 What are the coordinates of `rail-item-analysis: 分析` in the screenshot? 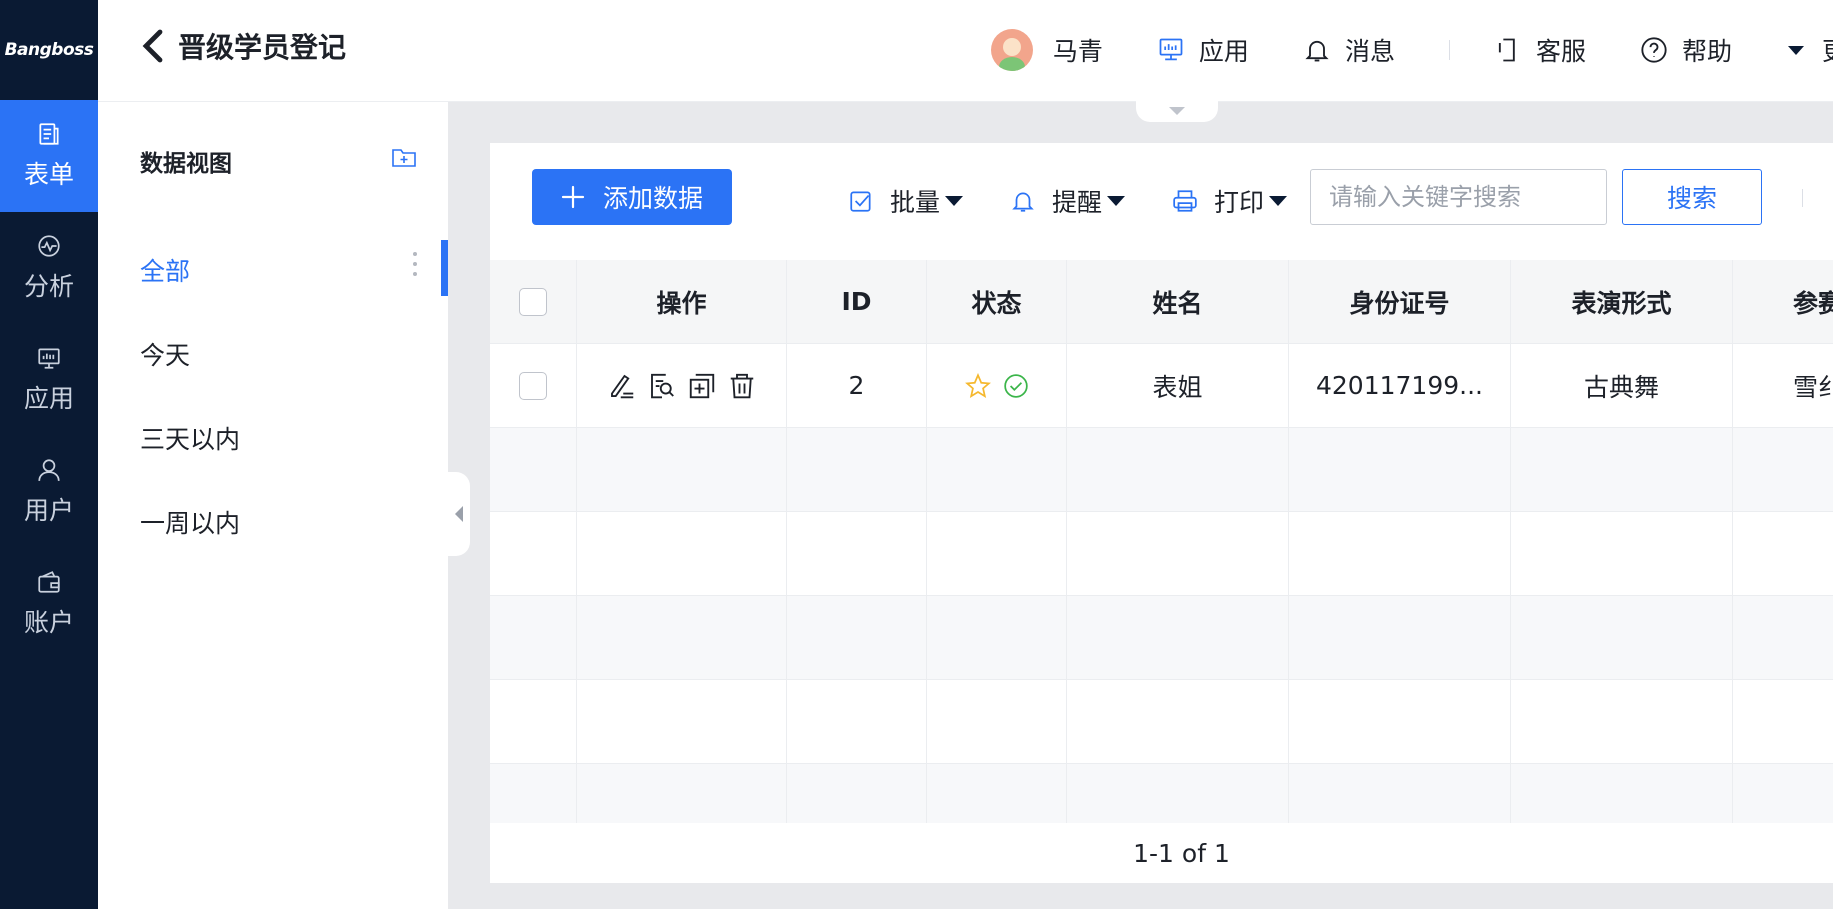 It's located at (49, 268).